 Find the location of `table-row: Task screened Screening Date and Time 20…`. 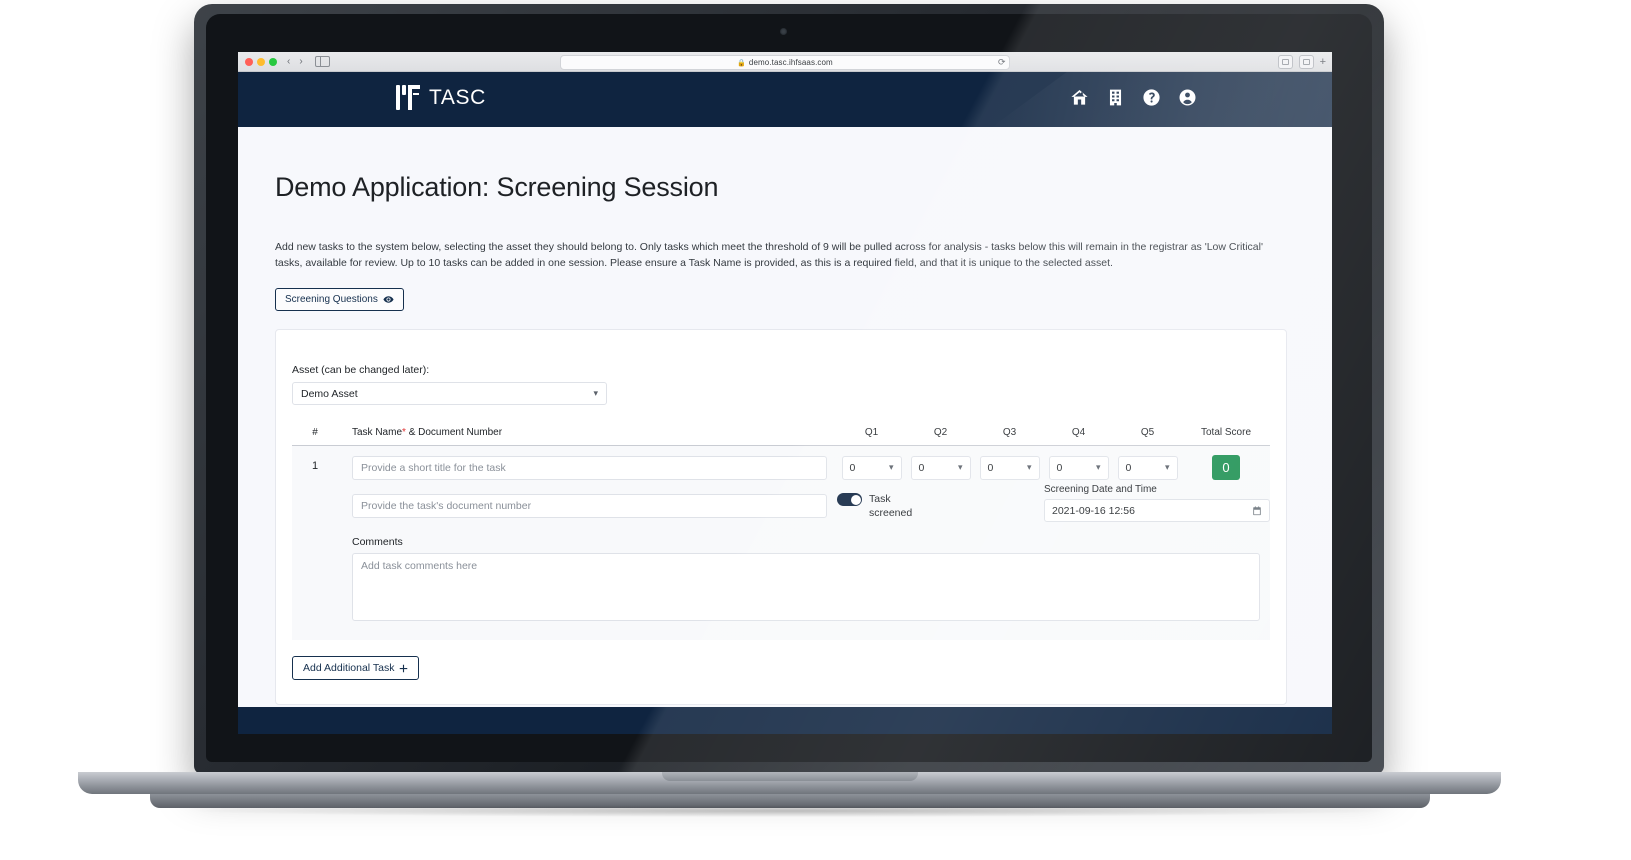

table-row: Task screened Screening Date and Time 20… is located at coordinates (781, 501).